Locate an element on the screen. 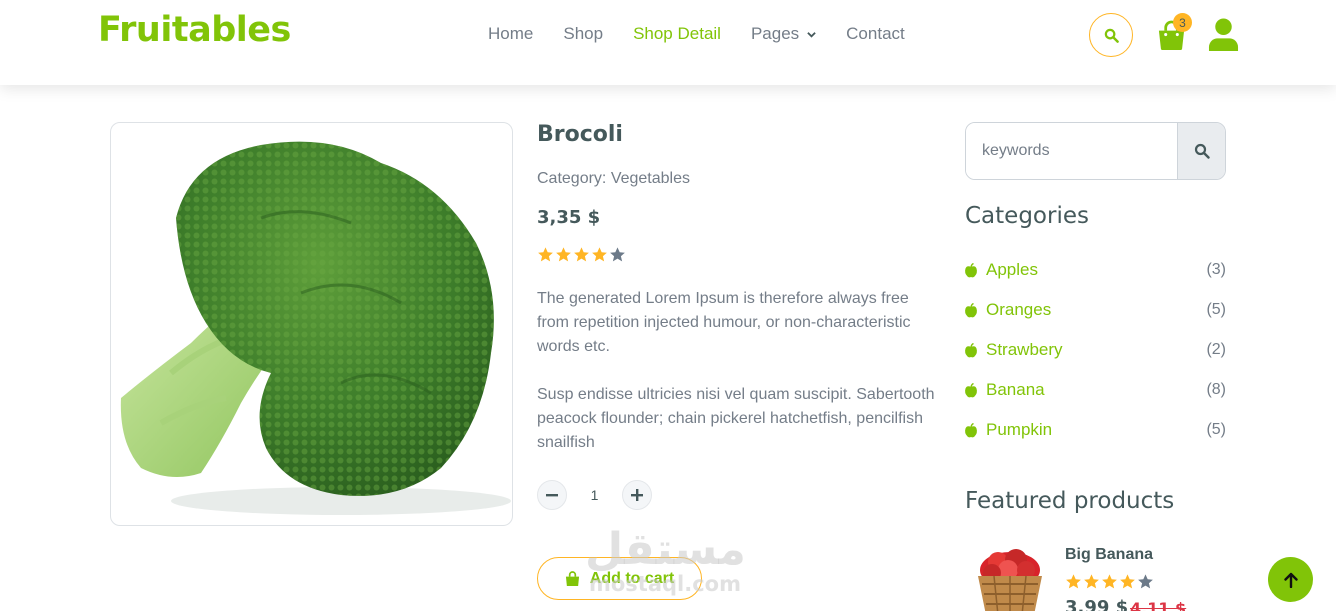 The image size is (1336, 611). product-rating is located at coordinates (582, 254).